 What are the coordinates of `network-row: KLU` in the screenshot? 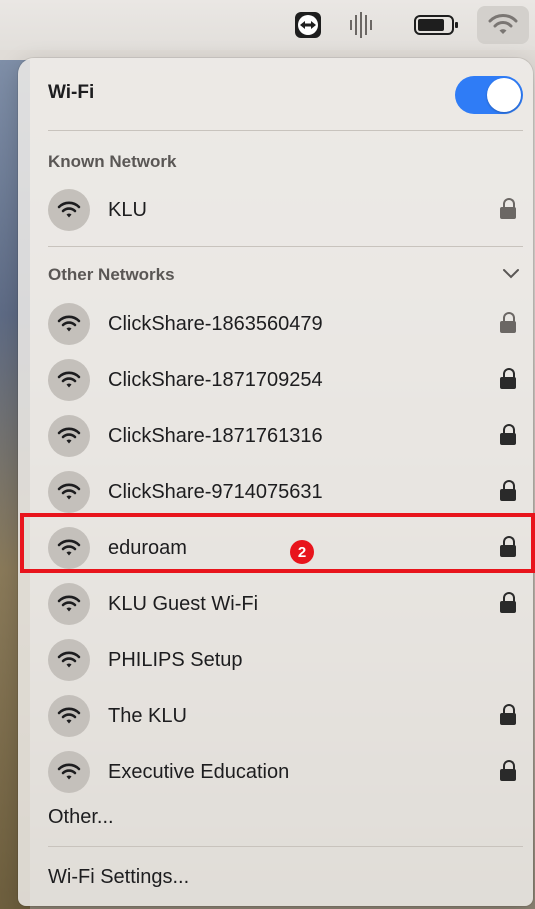 It's located at (281, 210).